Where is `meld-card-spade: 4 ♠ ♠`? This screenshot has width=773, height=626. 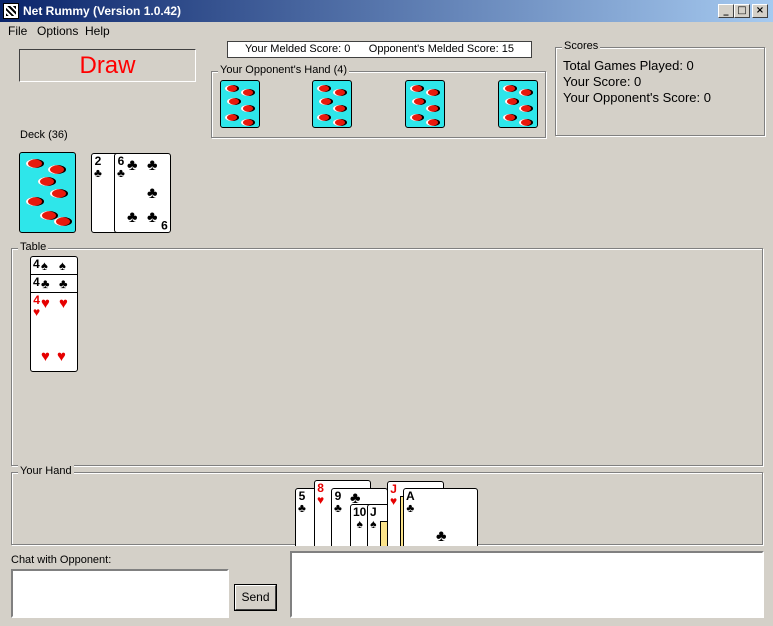 meld-card-spade: 4 ♠ ♠ is located at coordinates (54, 266).